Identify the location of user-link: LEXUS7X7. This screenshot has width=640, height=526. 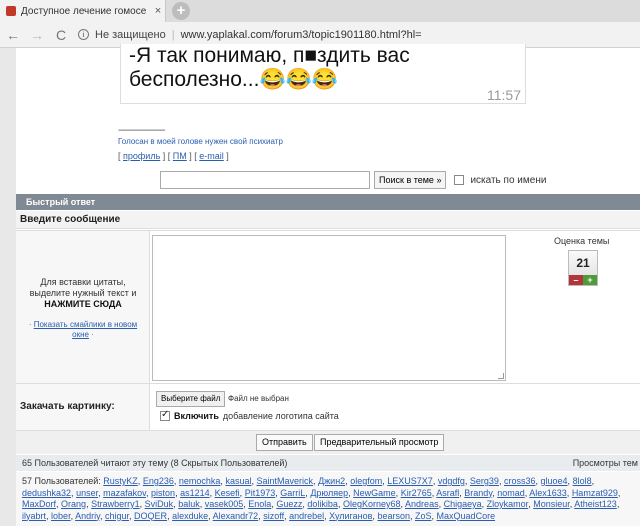
(410, 481).